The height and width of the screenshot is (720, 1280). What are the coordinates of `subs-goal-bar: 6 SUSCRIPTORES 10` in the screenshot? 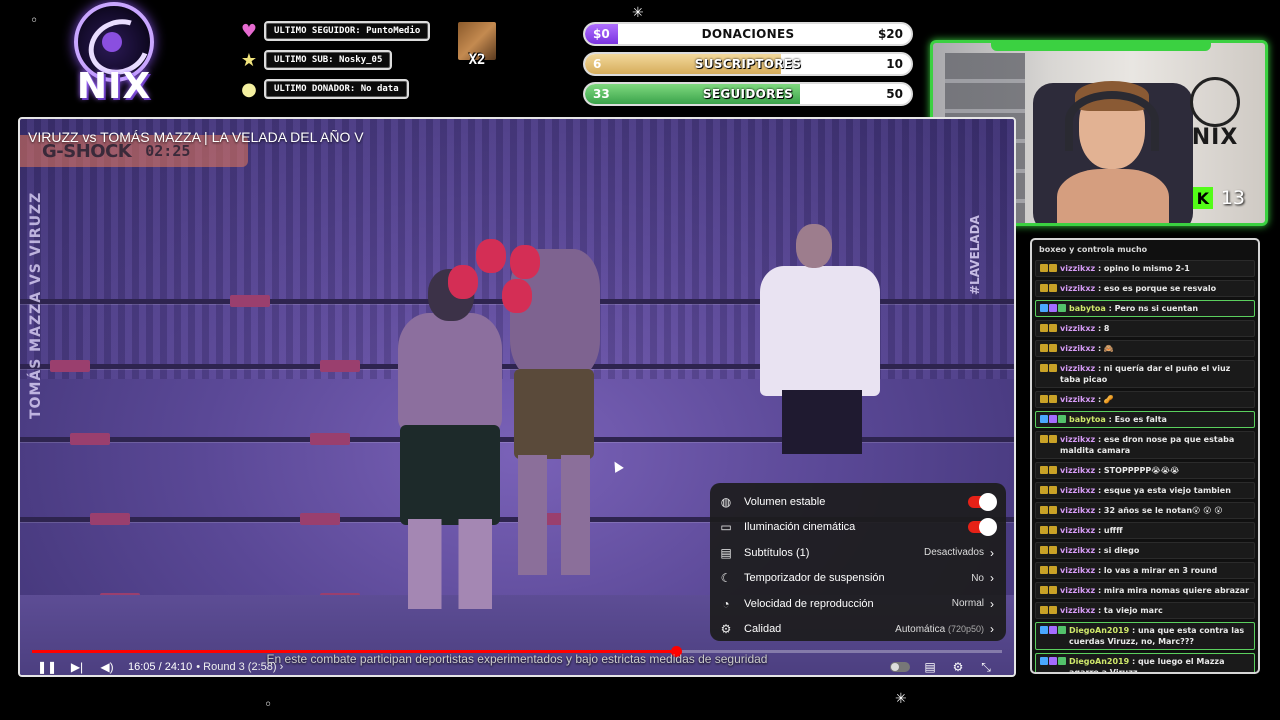 It's located at (748, 64).